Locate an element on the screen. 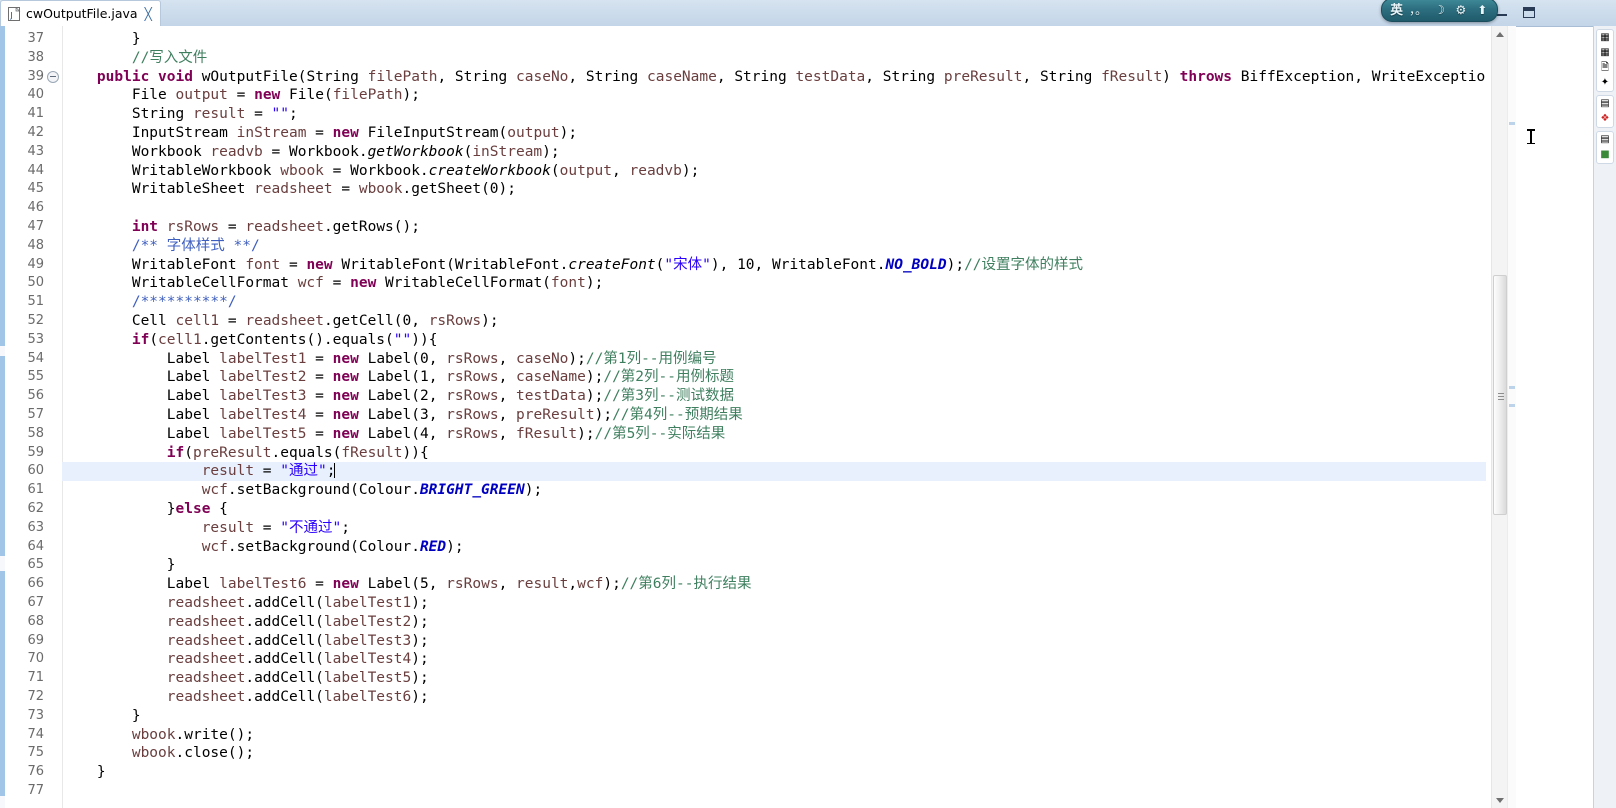 The height and width of the screenshot is (808, 1616). code-line: wbook.write(); is located at coordinates (774, 735).